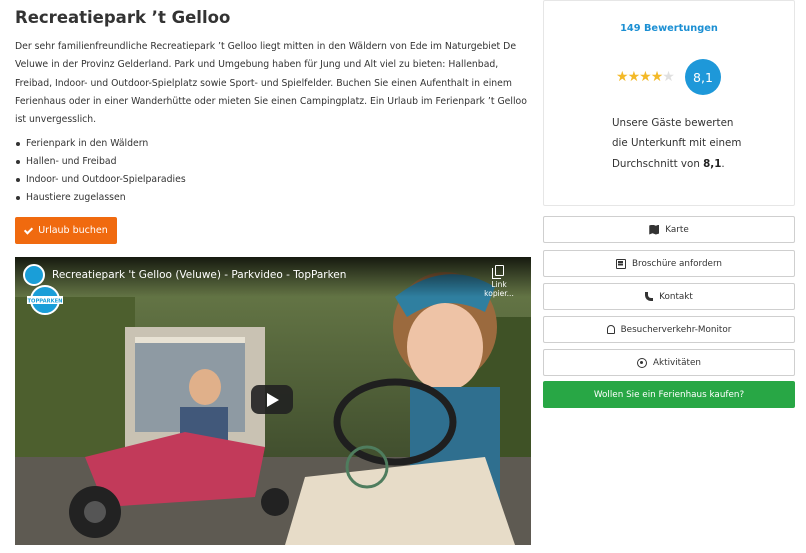 The width and height of the screenshot is (806, 553). Describe the element at coordinates (621, 263) in the screenshot. I see `newspaper-icon` at that location.